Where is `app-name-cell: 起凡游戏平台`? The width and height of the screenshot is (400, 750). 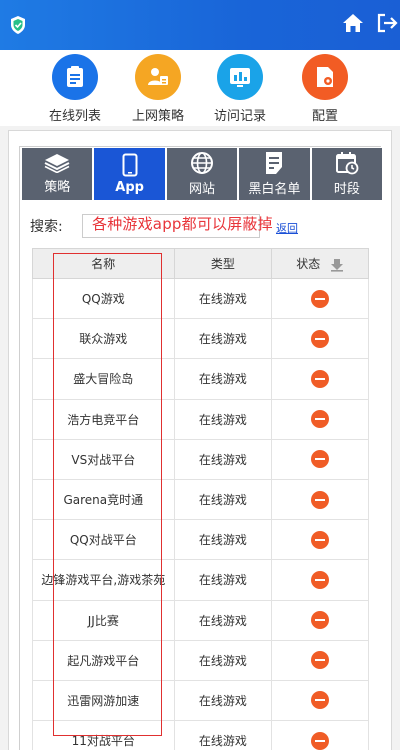 app-name-cell: 起凡游戏平台 is located at coordinates (103, 660).